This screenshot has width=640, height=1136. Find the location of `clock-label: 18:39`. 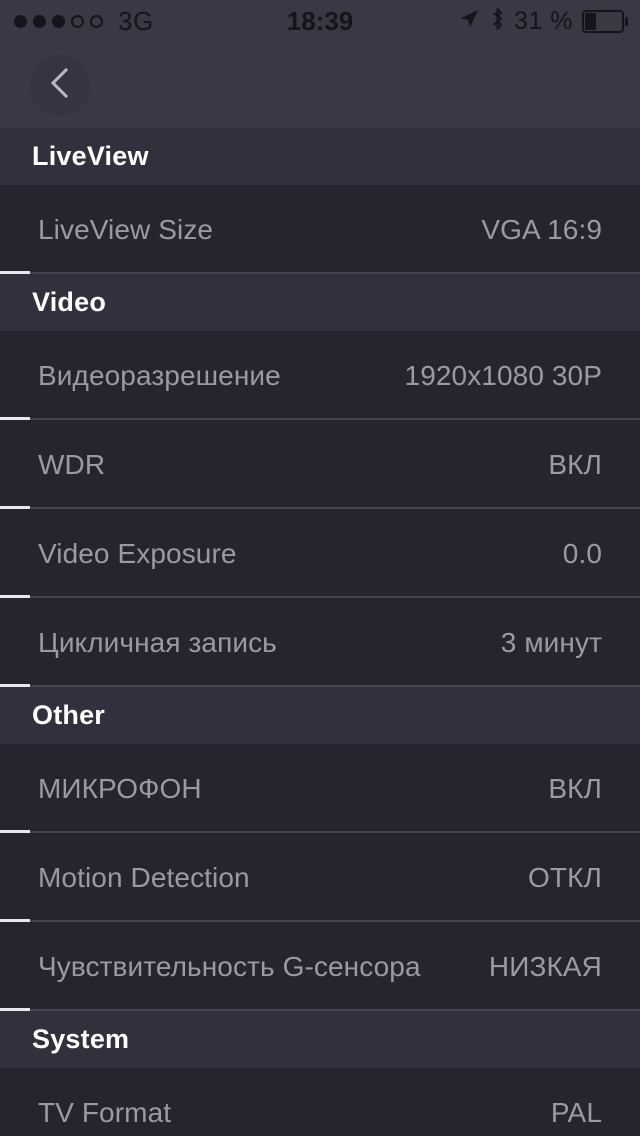

clock-label: 18:39 is located at coordinates (320, 20).